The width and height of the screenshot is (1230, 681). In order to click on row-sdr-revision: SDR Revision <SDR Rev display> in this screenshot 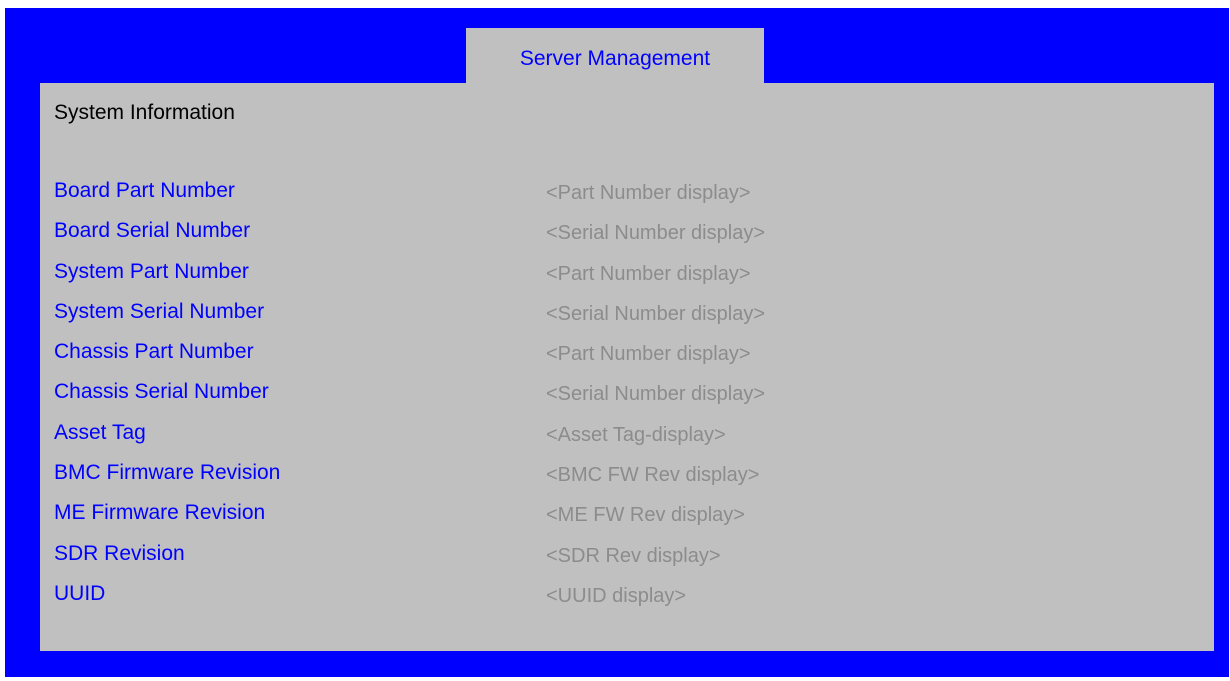, I will do `click(604, 562)`.